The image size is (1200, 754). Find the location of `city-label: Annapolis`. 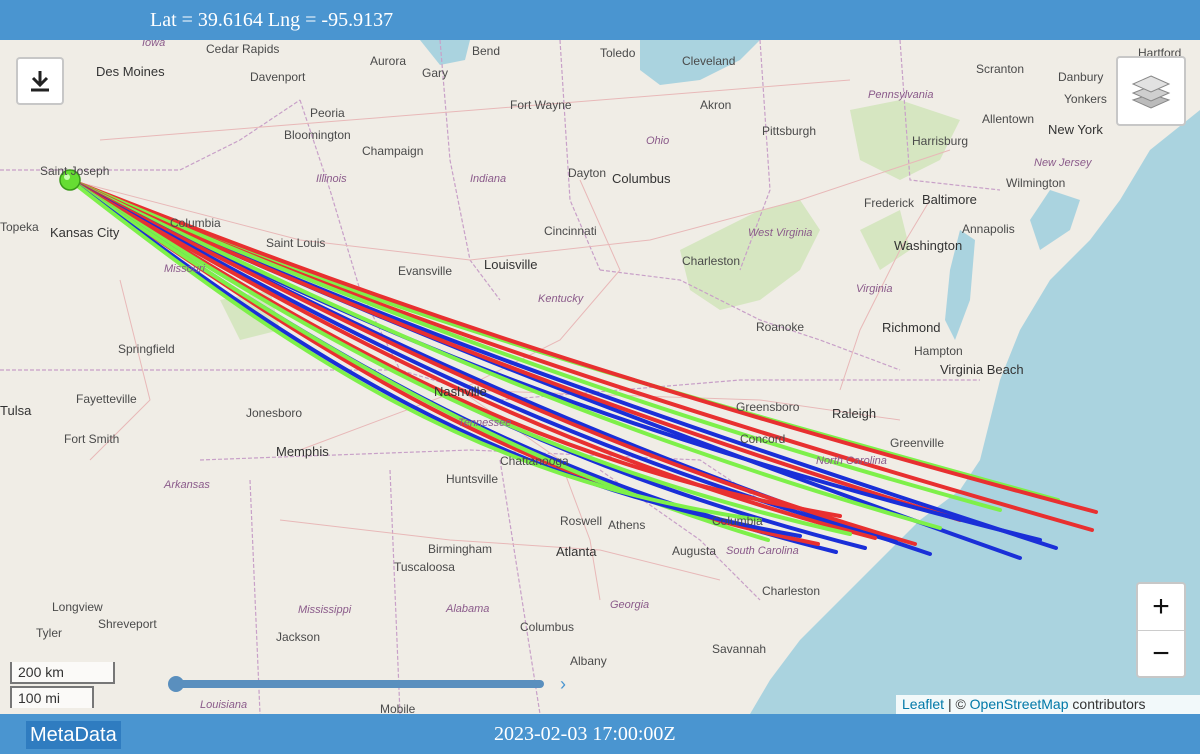

city-label: Annapolis is located at coordinates (988, 229).